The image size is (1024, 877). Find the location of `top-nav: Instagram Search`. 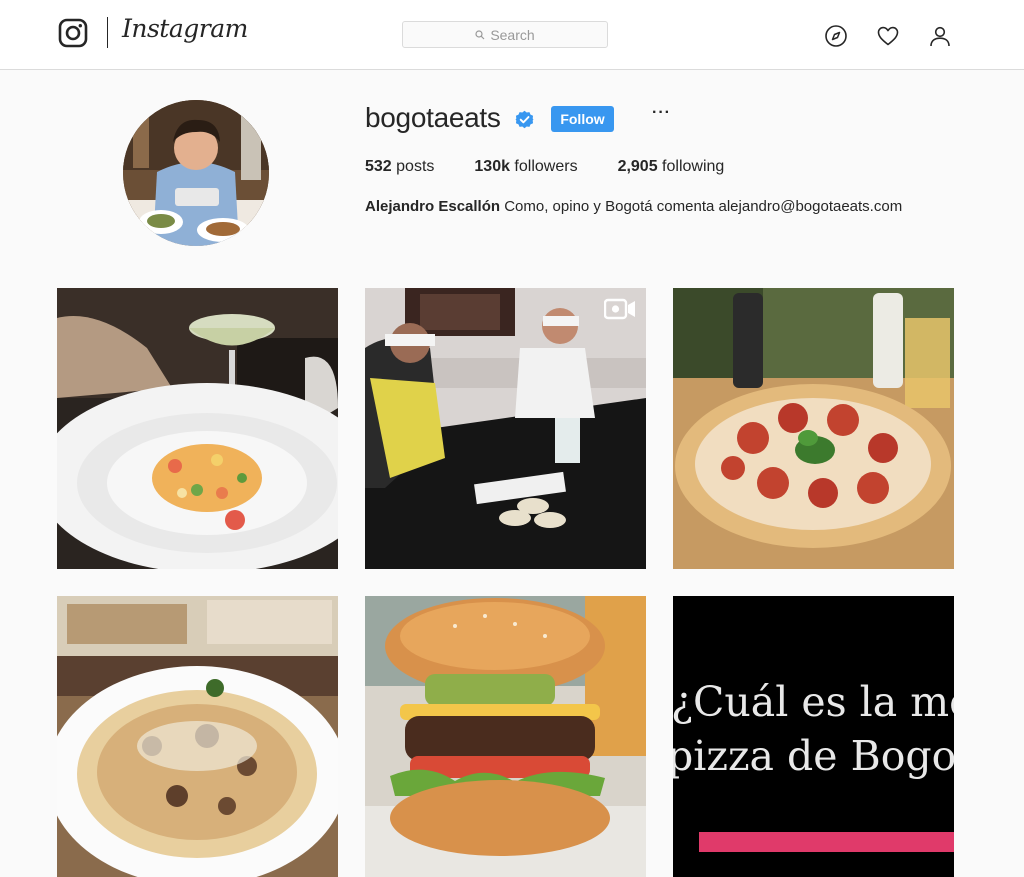

top-nav: Instagram Search is located at coordinates (512, 35).